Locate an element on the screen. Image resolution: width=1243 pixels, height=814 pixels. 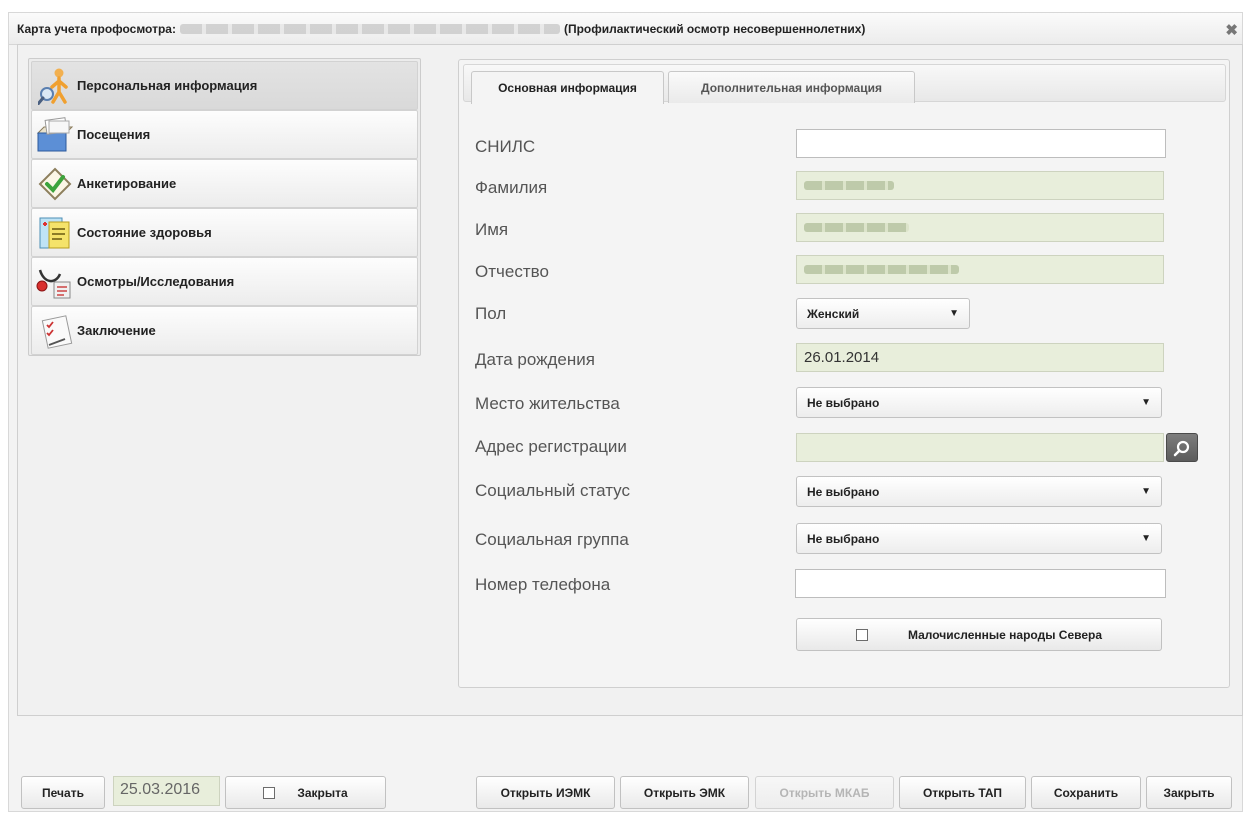
checkmark-diamond-icon is located at coordinates (55, 184).